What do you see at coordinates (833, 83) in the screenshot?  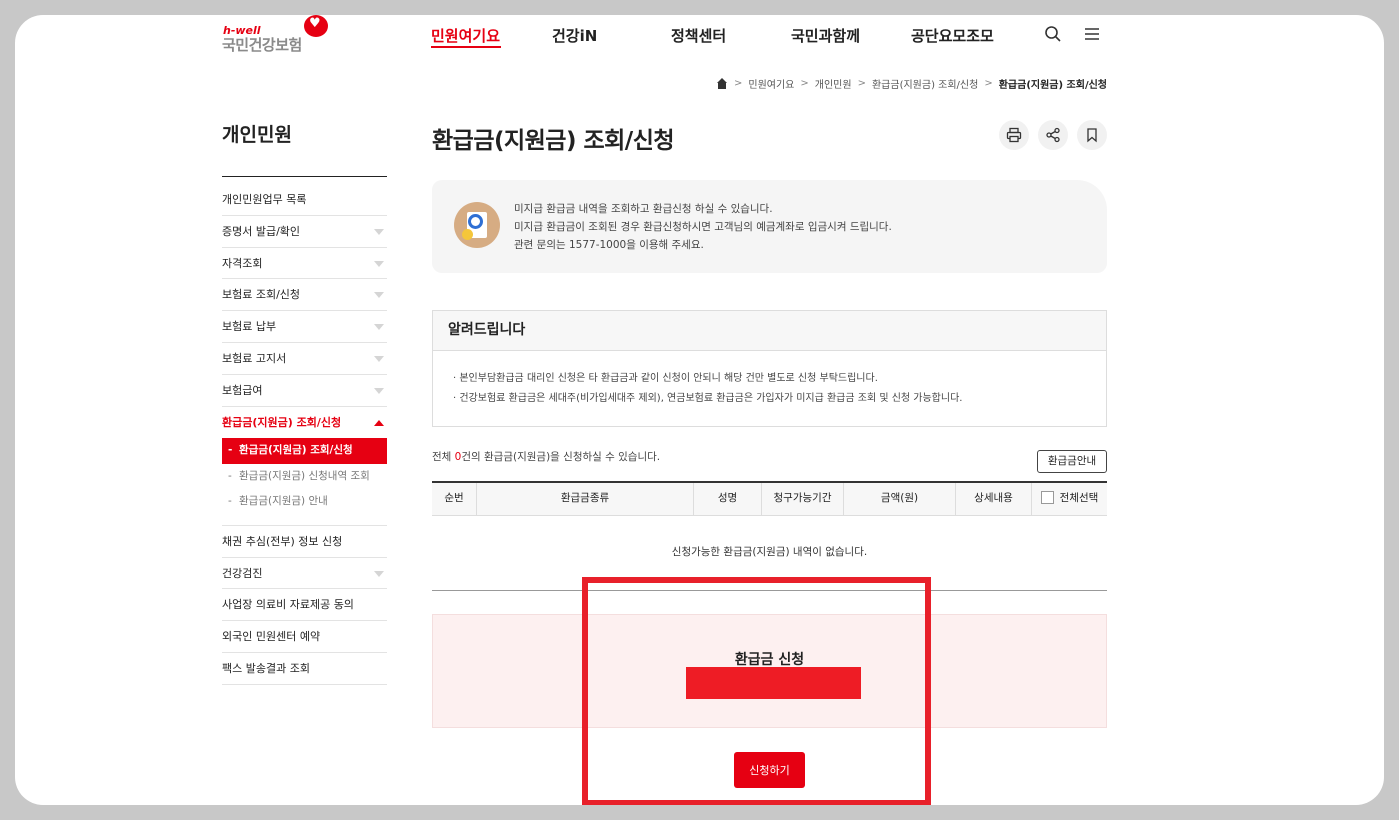 I see `breadcrumb-item: 개인민원` at bounding box center [833, 83].